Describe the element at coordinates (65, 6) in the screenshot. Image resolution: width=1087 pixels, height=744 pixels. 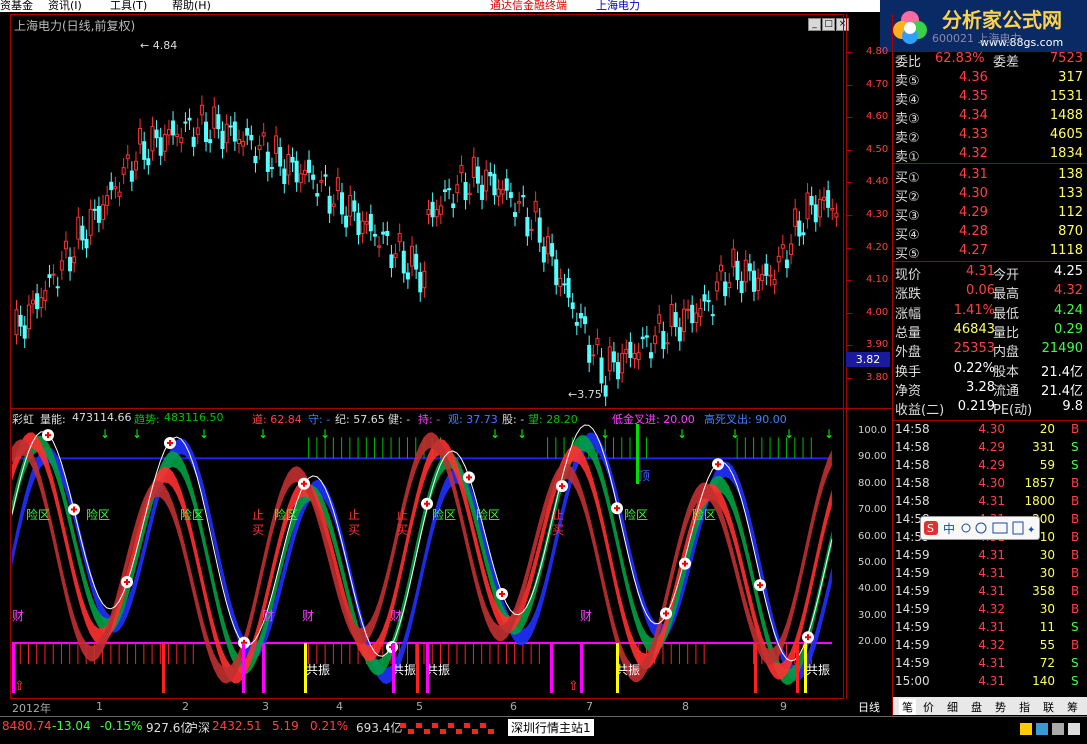
I see `menu-item-news: 资讯(I)` at that location.